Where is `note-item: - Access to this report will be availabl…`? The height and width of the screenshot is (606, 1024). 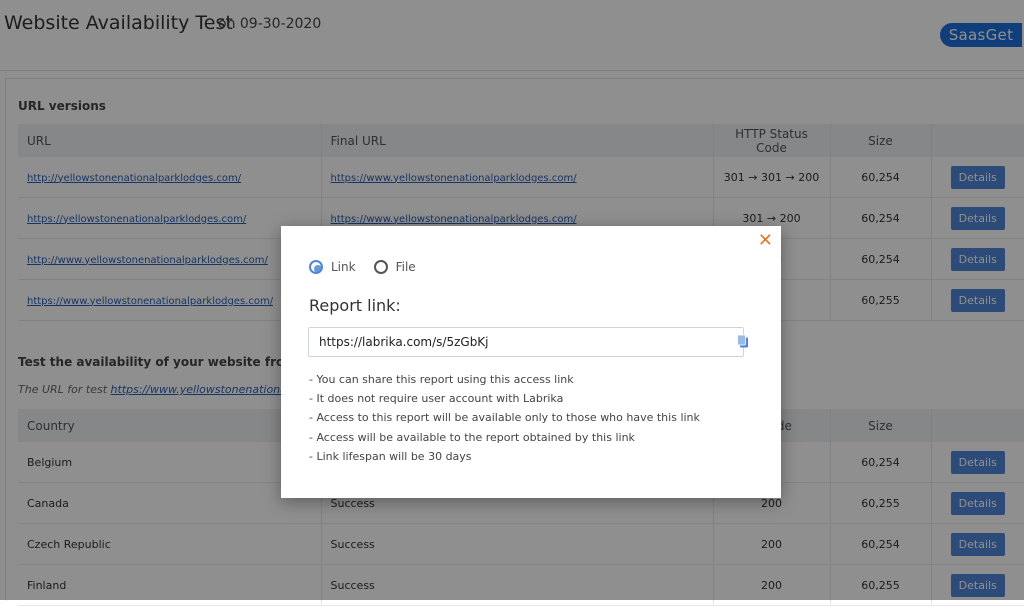 note-item: - Access to this report will be availabl… is located at coordinates (504, 418).